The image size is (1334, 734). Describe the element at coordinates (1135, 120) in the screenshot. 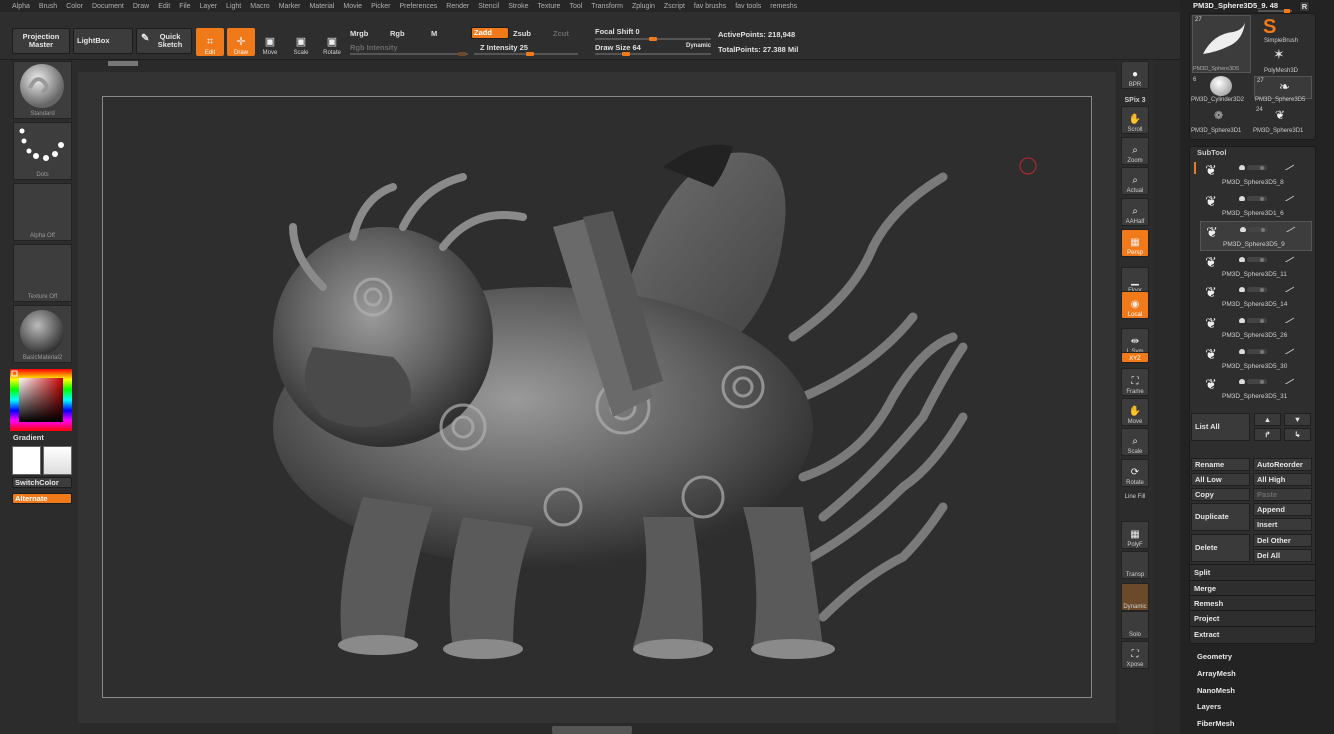

I see `shelf-scroll-button: ✋ Scroll` at that location.